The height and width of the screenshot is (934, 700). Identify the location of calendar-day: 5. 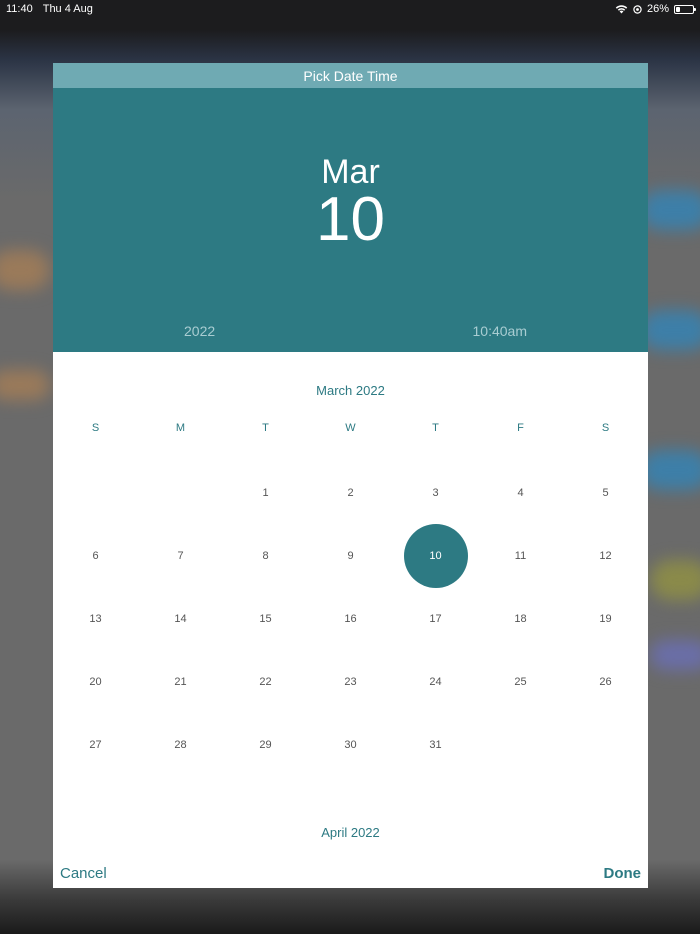
(605, 492).